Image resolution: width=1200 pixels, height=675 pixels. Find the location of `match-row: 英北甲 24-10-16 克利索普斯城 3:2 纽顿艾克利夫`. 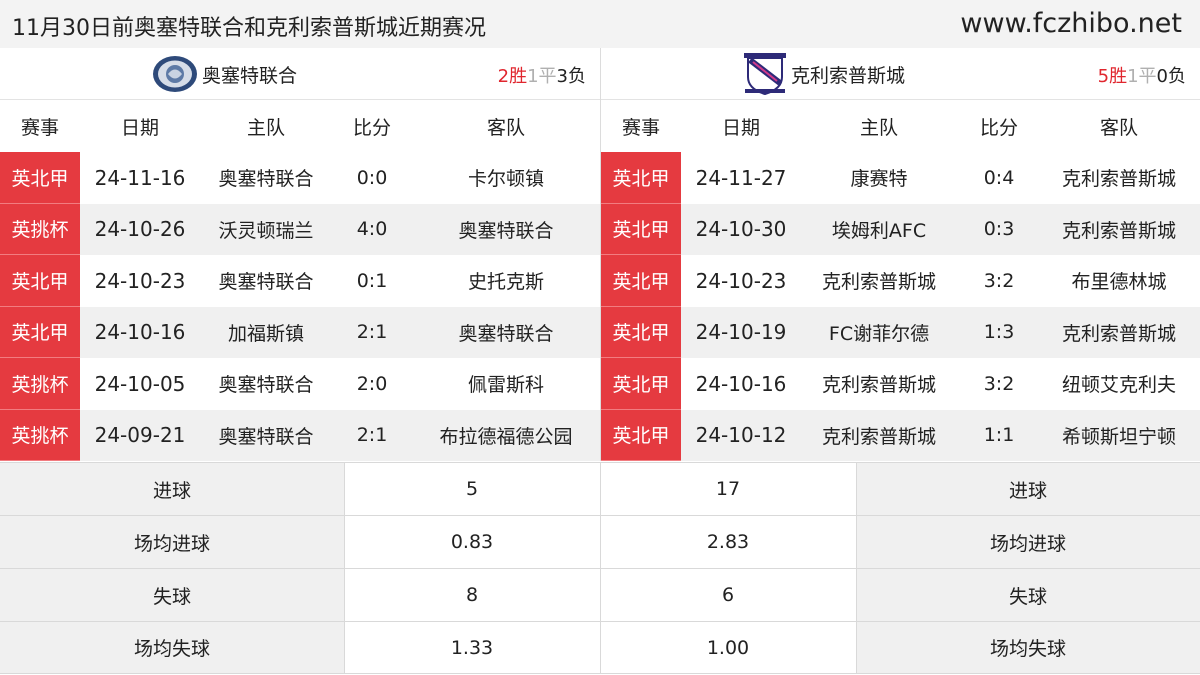

match-row: 英北甲 24-10-16 克利索普斯城 3:2 纽顿艾克利夫 is located at coordinates (900, 384).